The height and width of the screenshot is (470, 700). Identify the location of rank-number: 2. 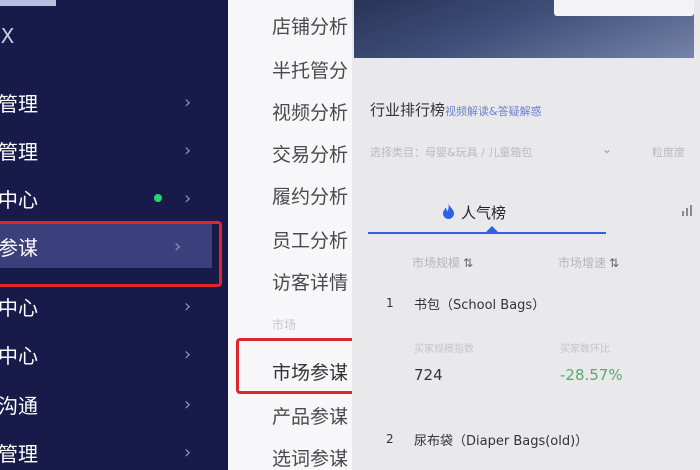
(390, 439).